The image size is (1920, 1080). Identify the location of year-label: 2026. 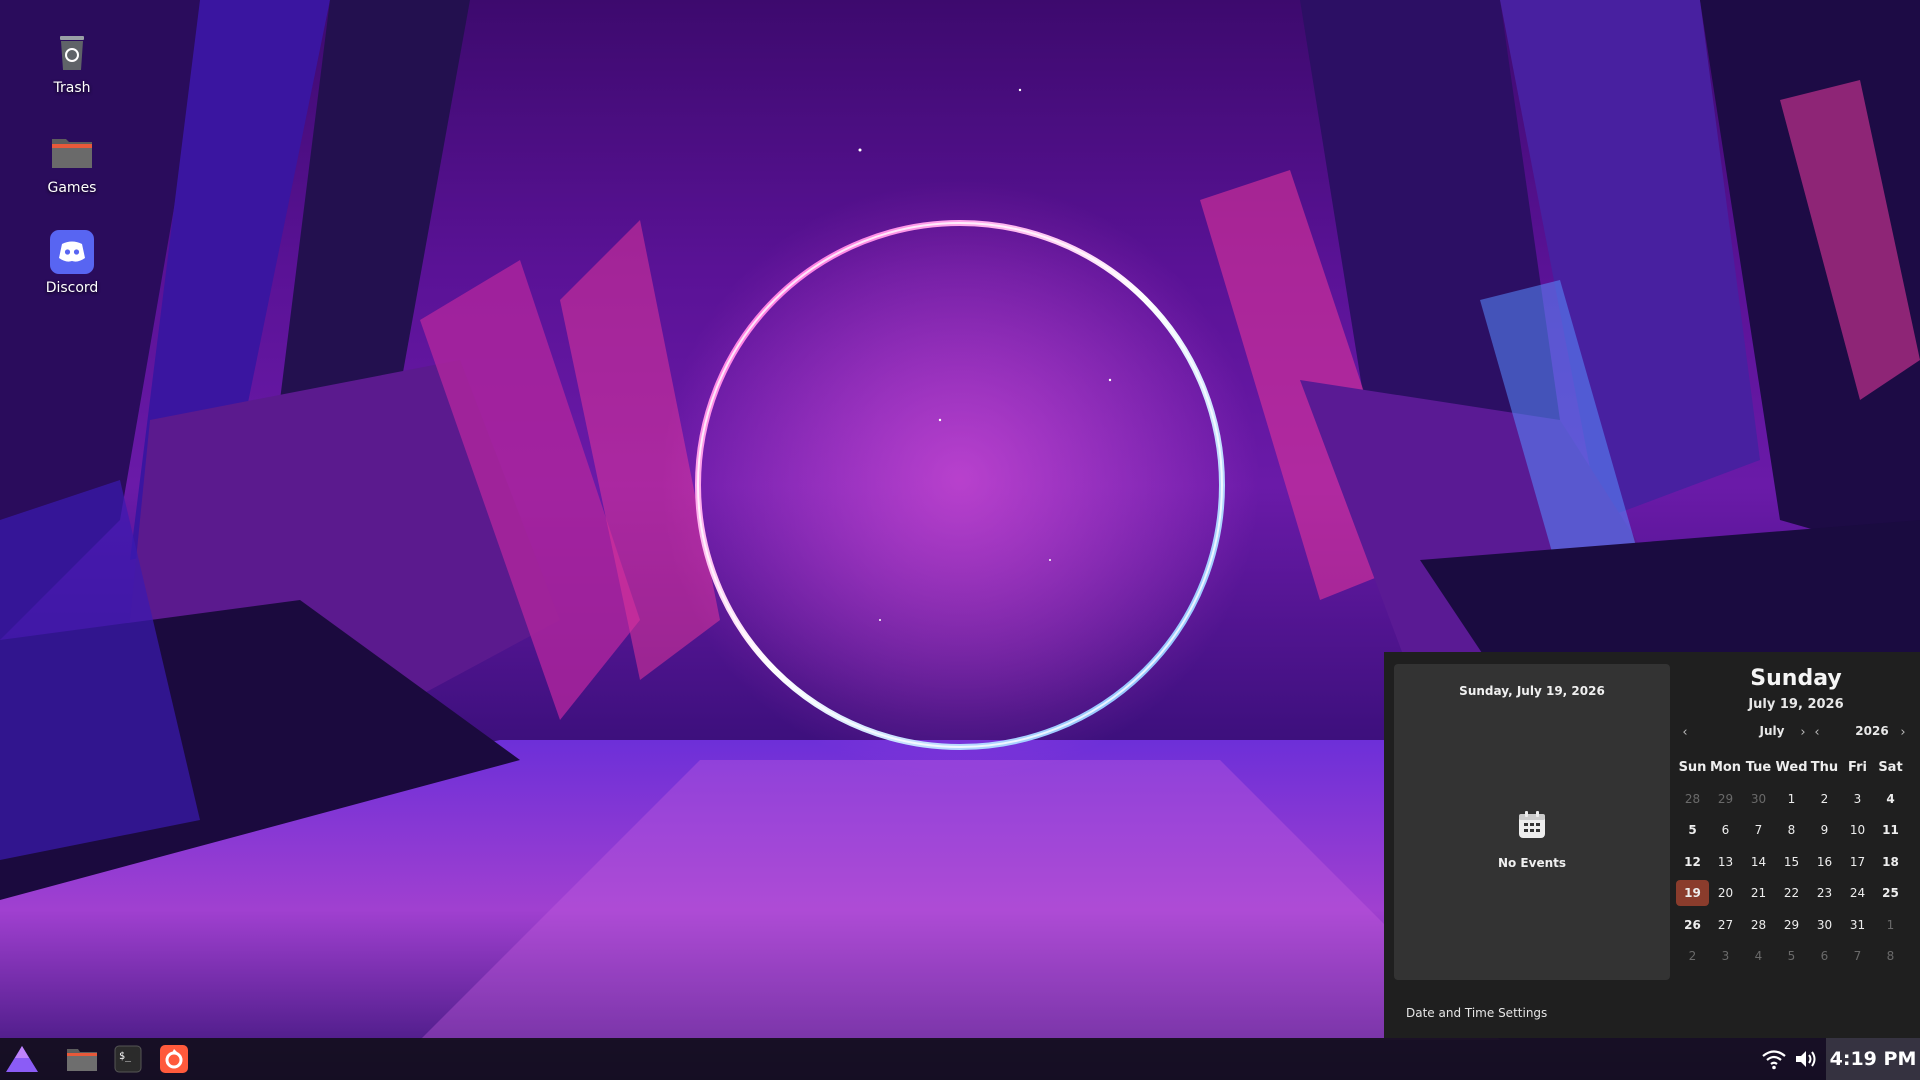
(1872, 731).